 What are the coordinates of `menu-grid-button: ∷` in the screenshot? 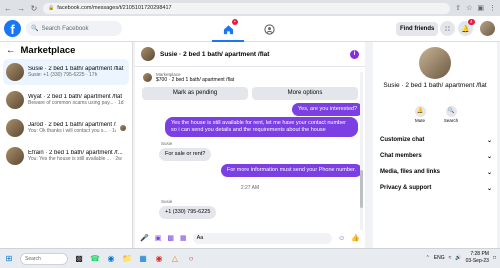 It's located at (447, 28).